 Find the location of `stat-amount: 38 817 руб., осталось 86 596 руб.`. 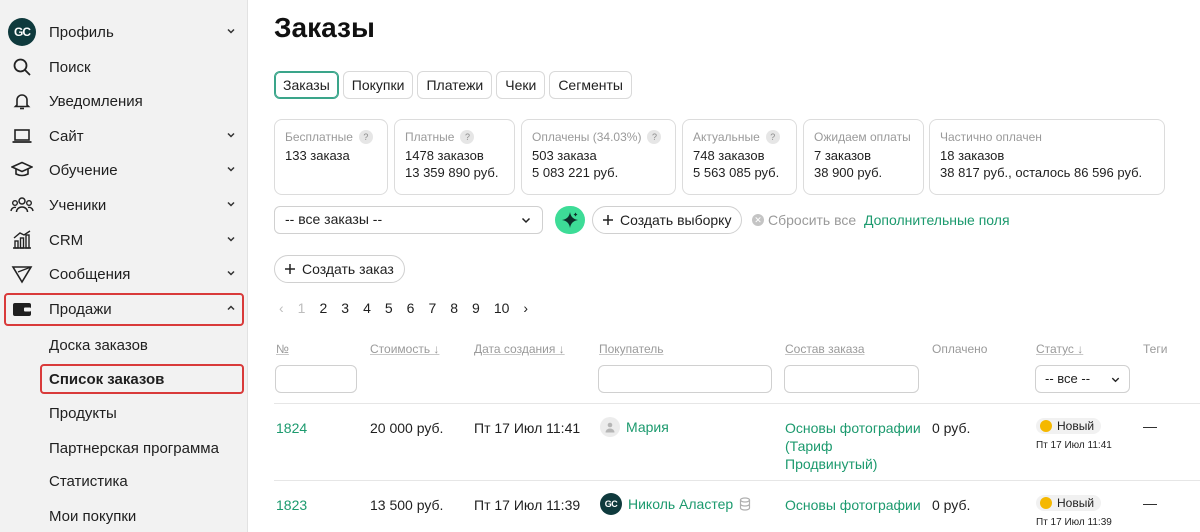

stat-amount: 38 817 руб., осталось 86 596 руб. is located at coordinates (1041, 172).